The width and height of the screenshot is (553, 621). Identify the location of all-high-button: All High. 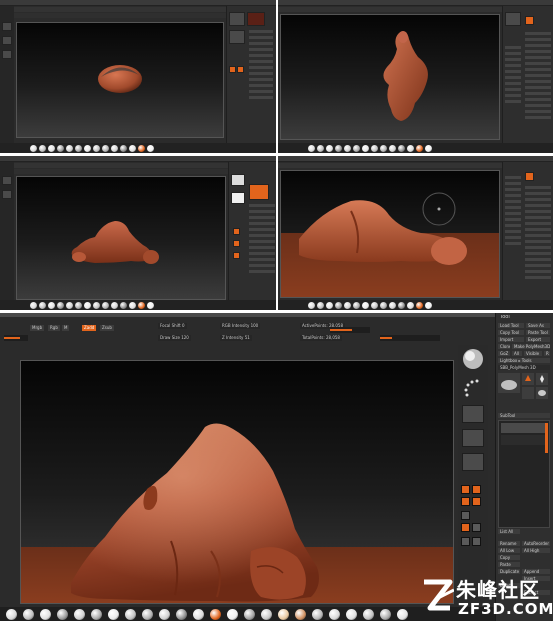
(536, 550).